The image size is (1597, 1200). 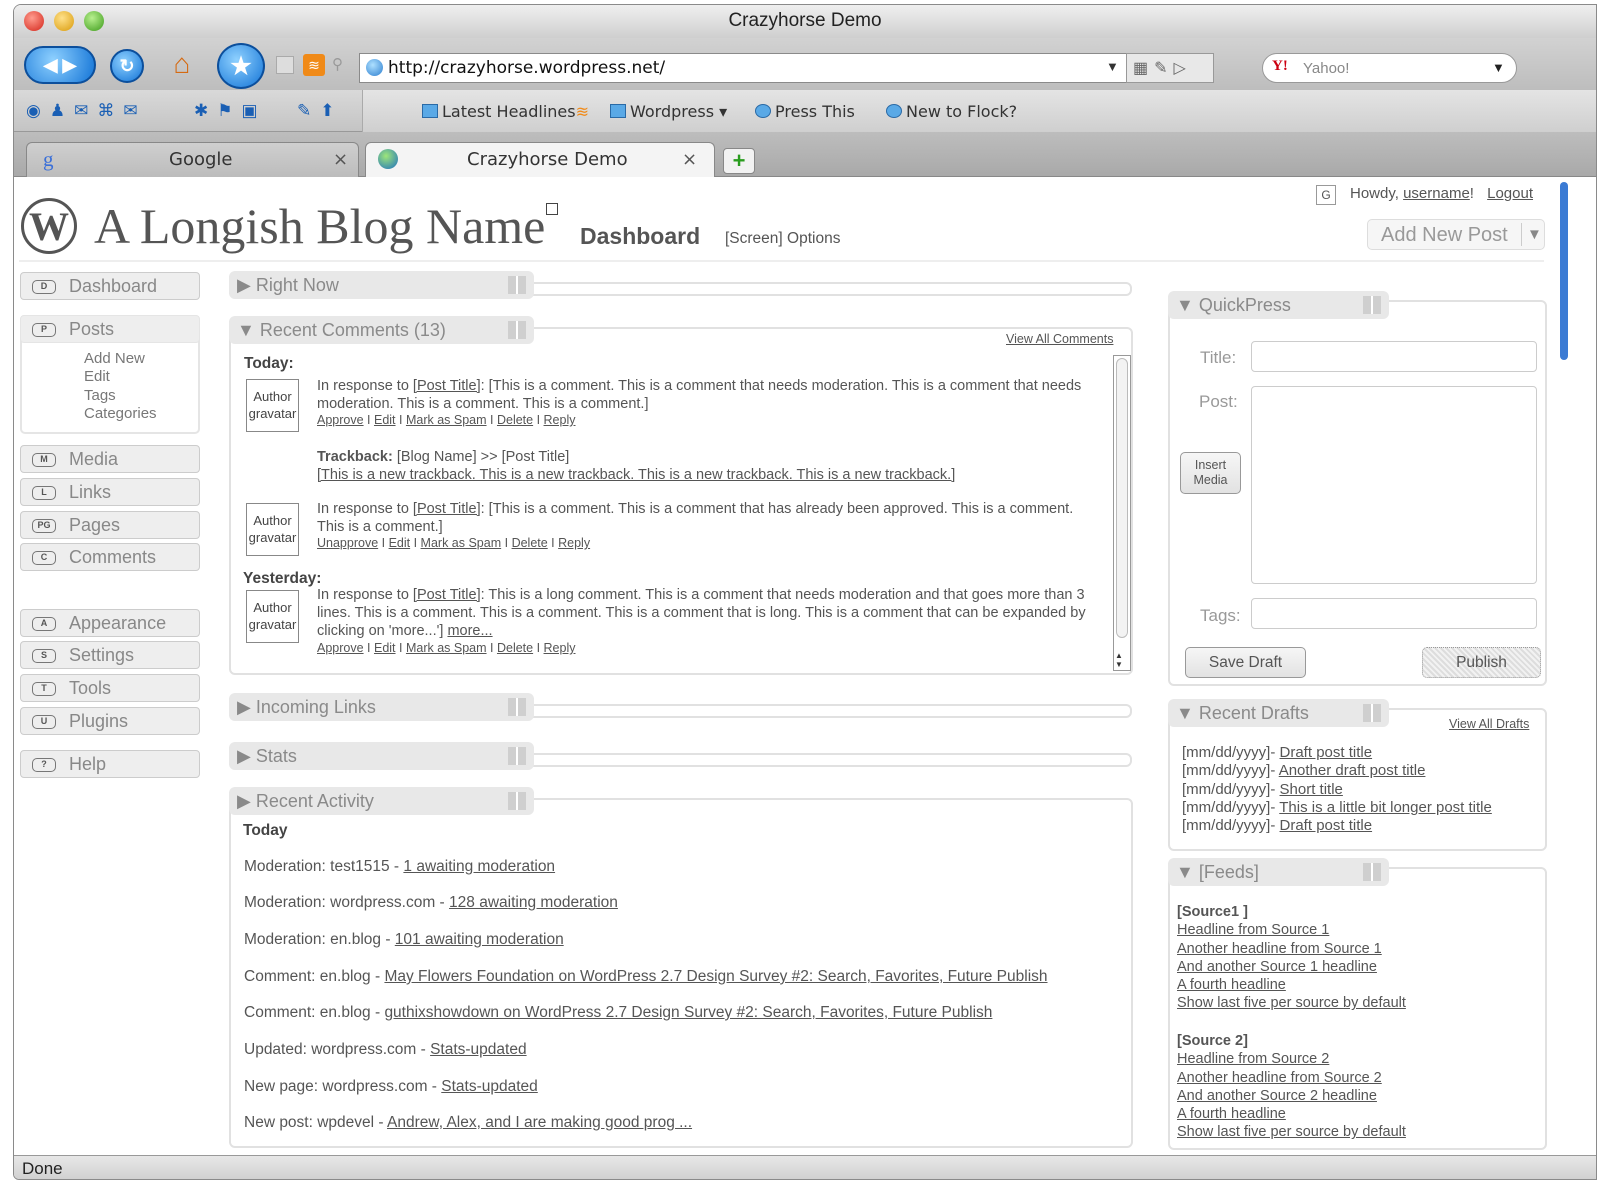 What do you see at coordinates (1394, 356) in the screenshot?
I see `title-field` at bounding box center [1394, 356].